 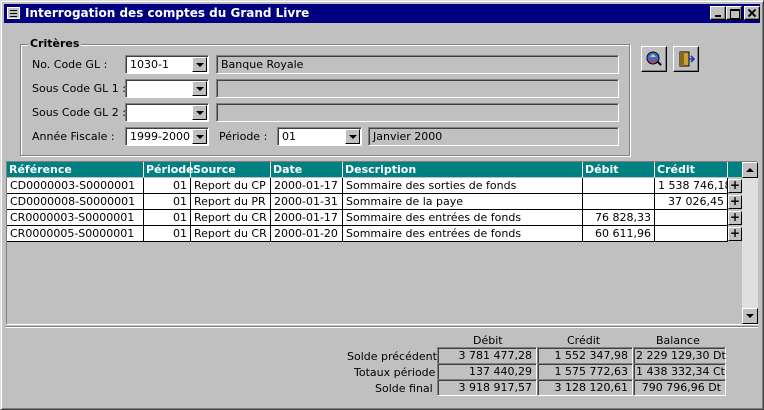 I want to click on cell-debit: 76 828,33, so click(x=619, y=218).